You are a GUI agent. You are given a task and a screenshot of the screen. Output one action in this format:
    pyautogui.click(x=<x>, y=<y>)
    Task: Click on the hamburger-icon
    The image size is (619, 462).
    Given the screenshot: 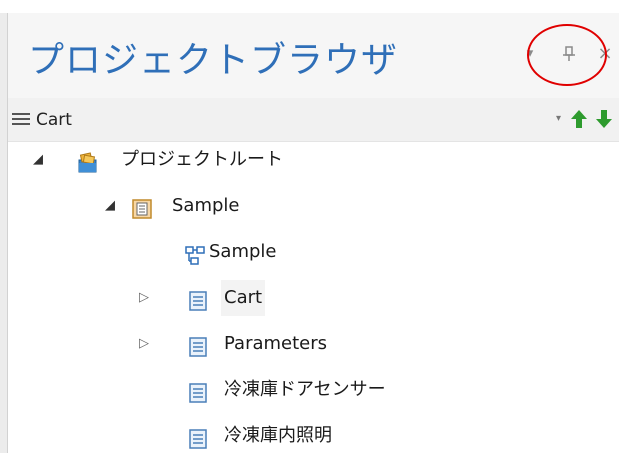 What is the action you would take?
    pyautogui.click(x=21, y=119)
    